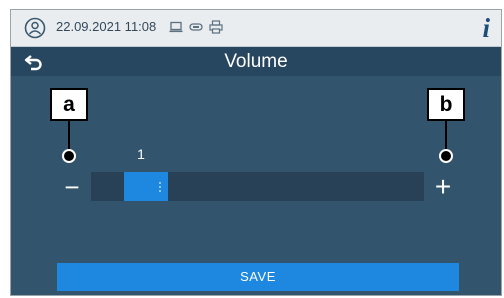  I want to click on callout-line-a, so click(69, 135).